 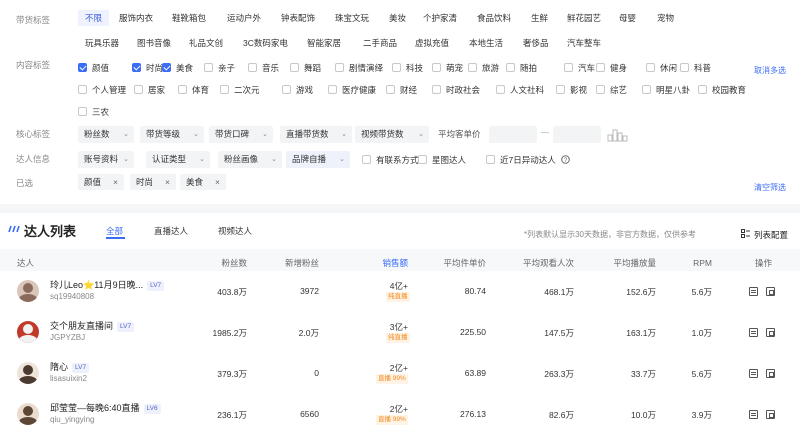 What do you see at coordinates (102, 90) in the screenshot?
I see `content-tag-checkbox: 个人管理` at bounding box center [102, 90].